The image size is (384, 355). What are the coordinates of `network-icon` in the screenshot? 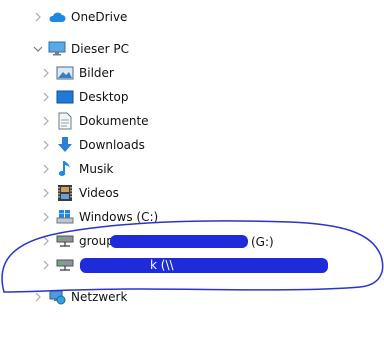 It's located at (57, 297).